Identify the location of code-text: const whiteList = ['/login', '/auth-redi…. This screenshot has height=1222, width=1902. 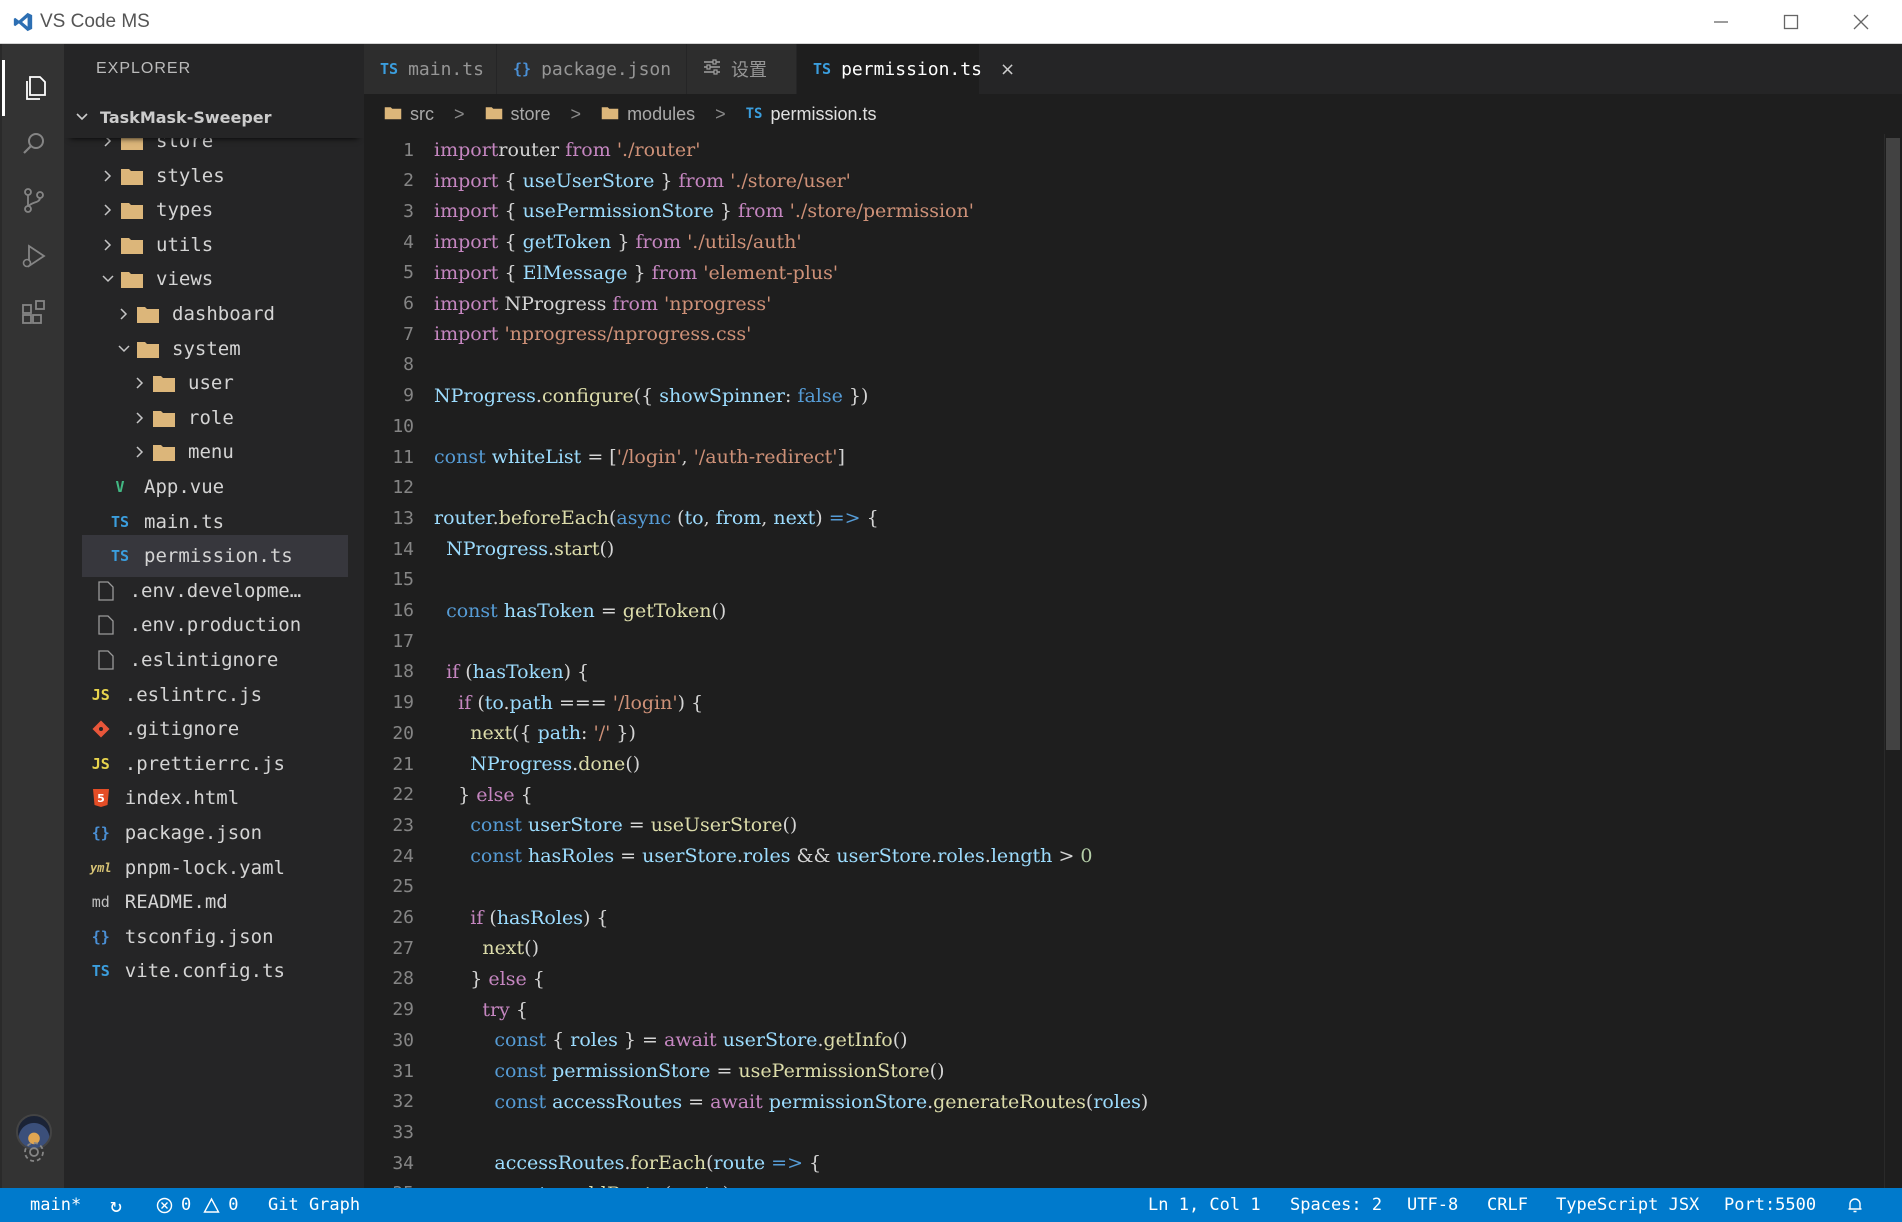
(639, 457).